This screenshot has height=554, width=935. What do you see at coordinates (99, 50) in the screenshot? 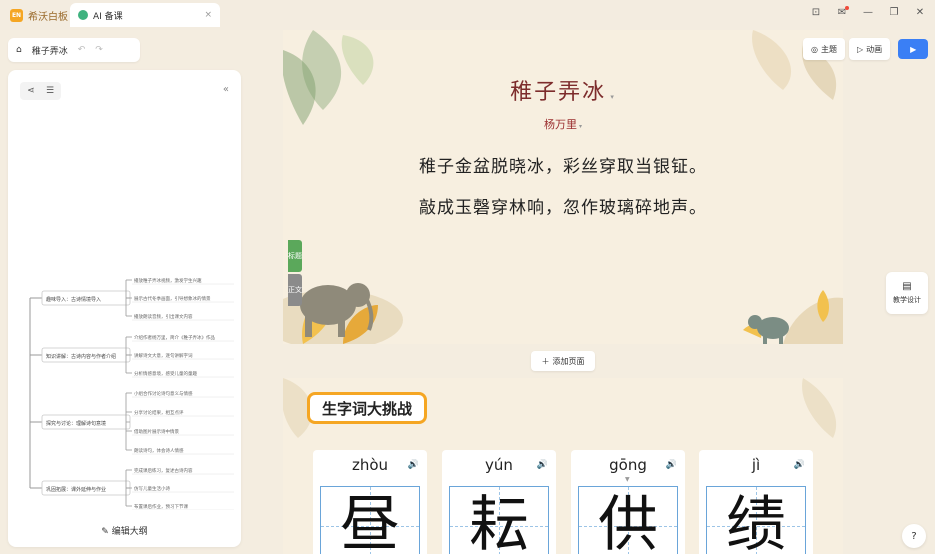
I see `redo-icon: ↷` at bounding box center [99, 50].